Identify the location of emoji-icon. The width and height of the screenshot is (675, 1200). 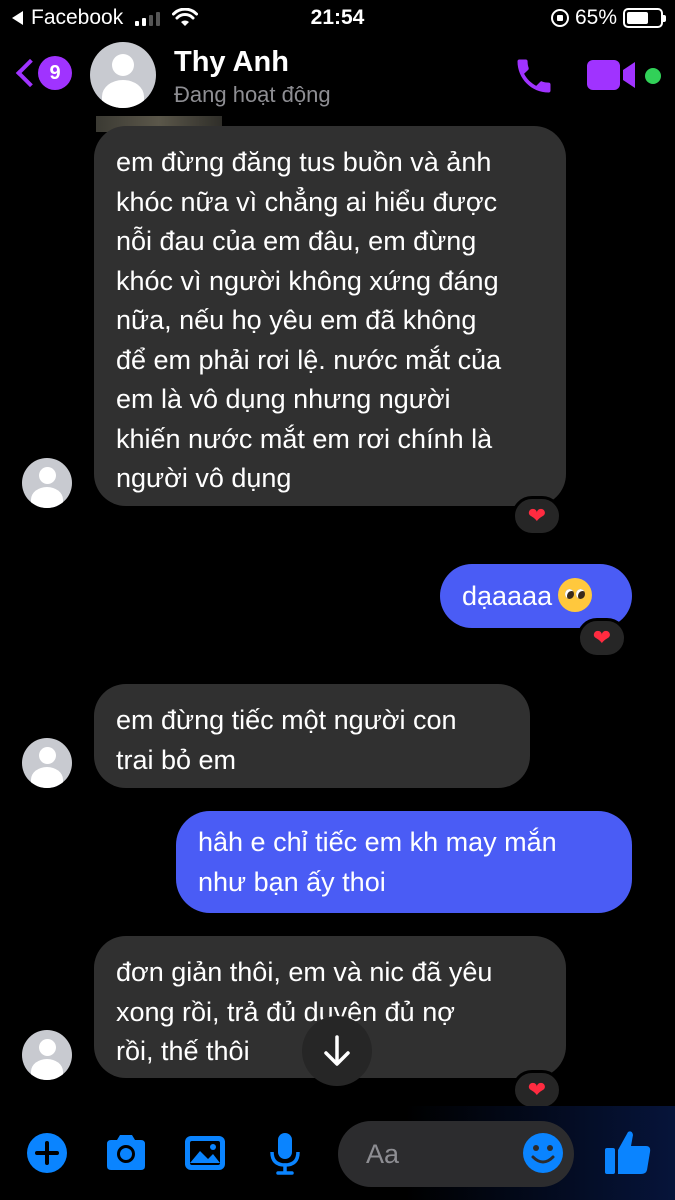
(543, 1153).